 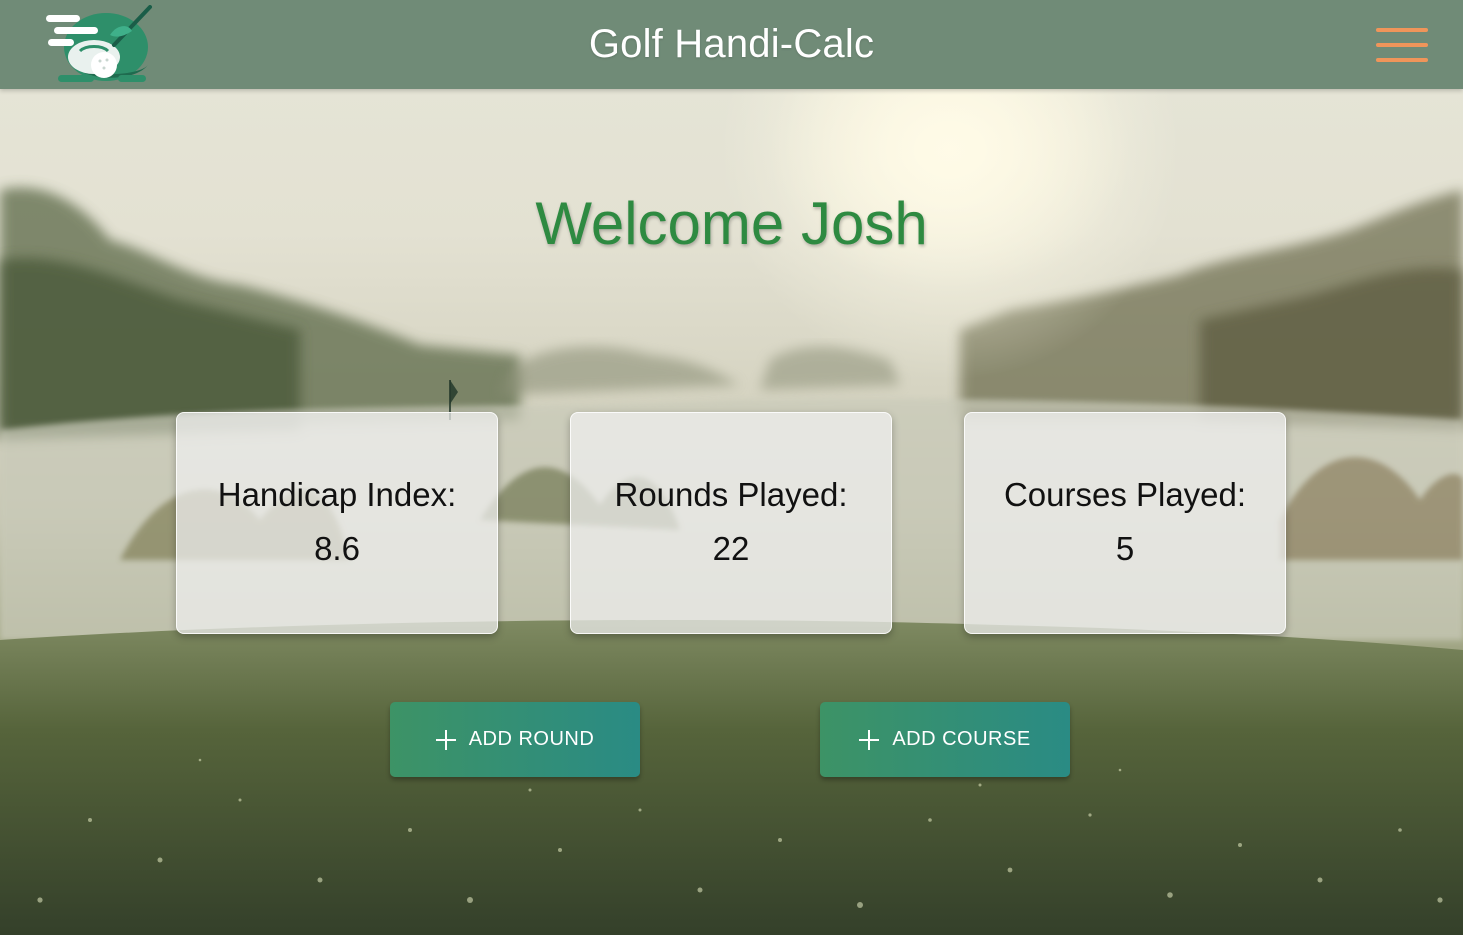 I want to click on welcome-heading: Welcome Josh, so click(x=731, y=223).